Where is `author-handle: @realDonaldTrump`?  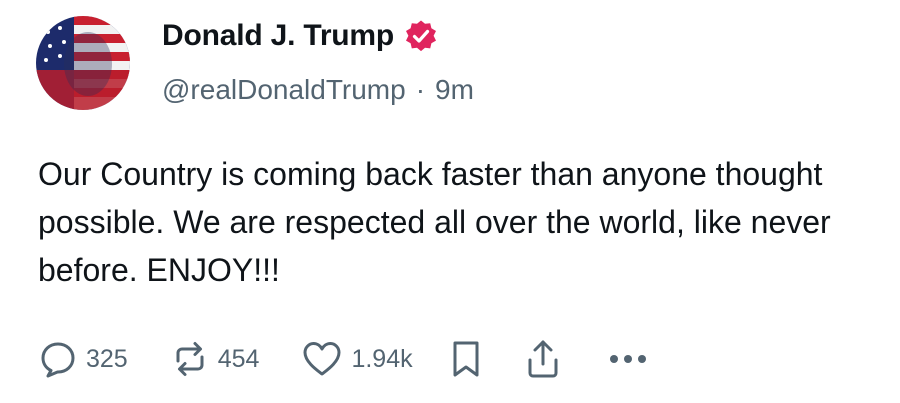
author-handle: @realDonaldTrump is located at coordinates (284, 90).